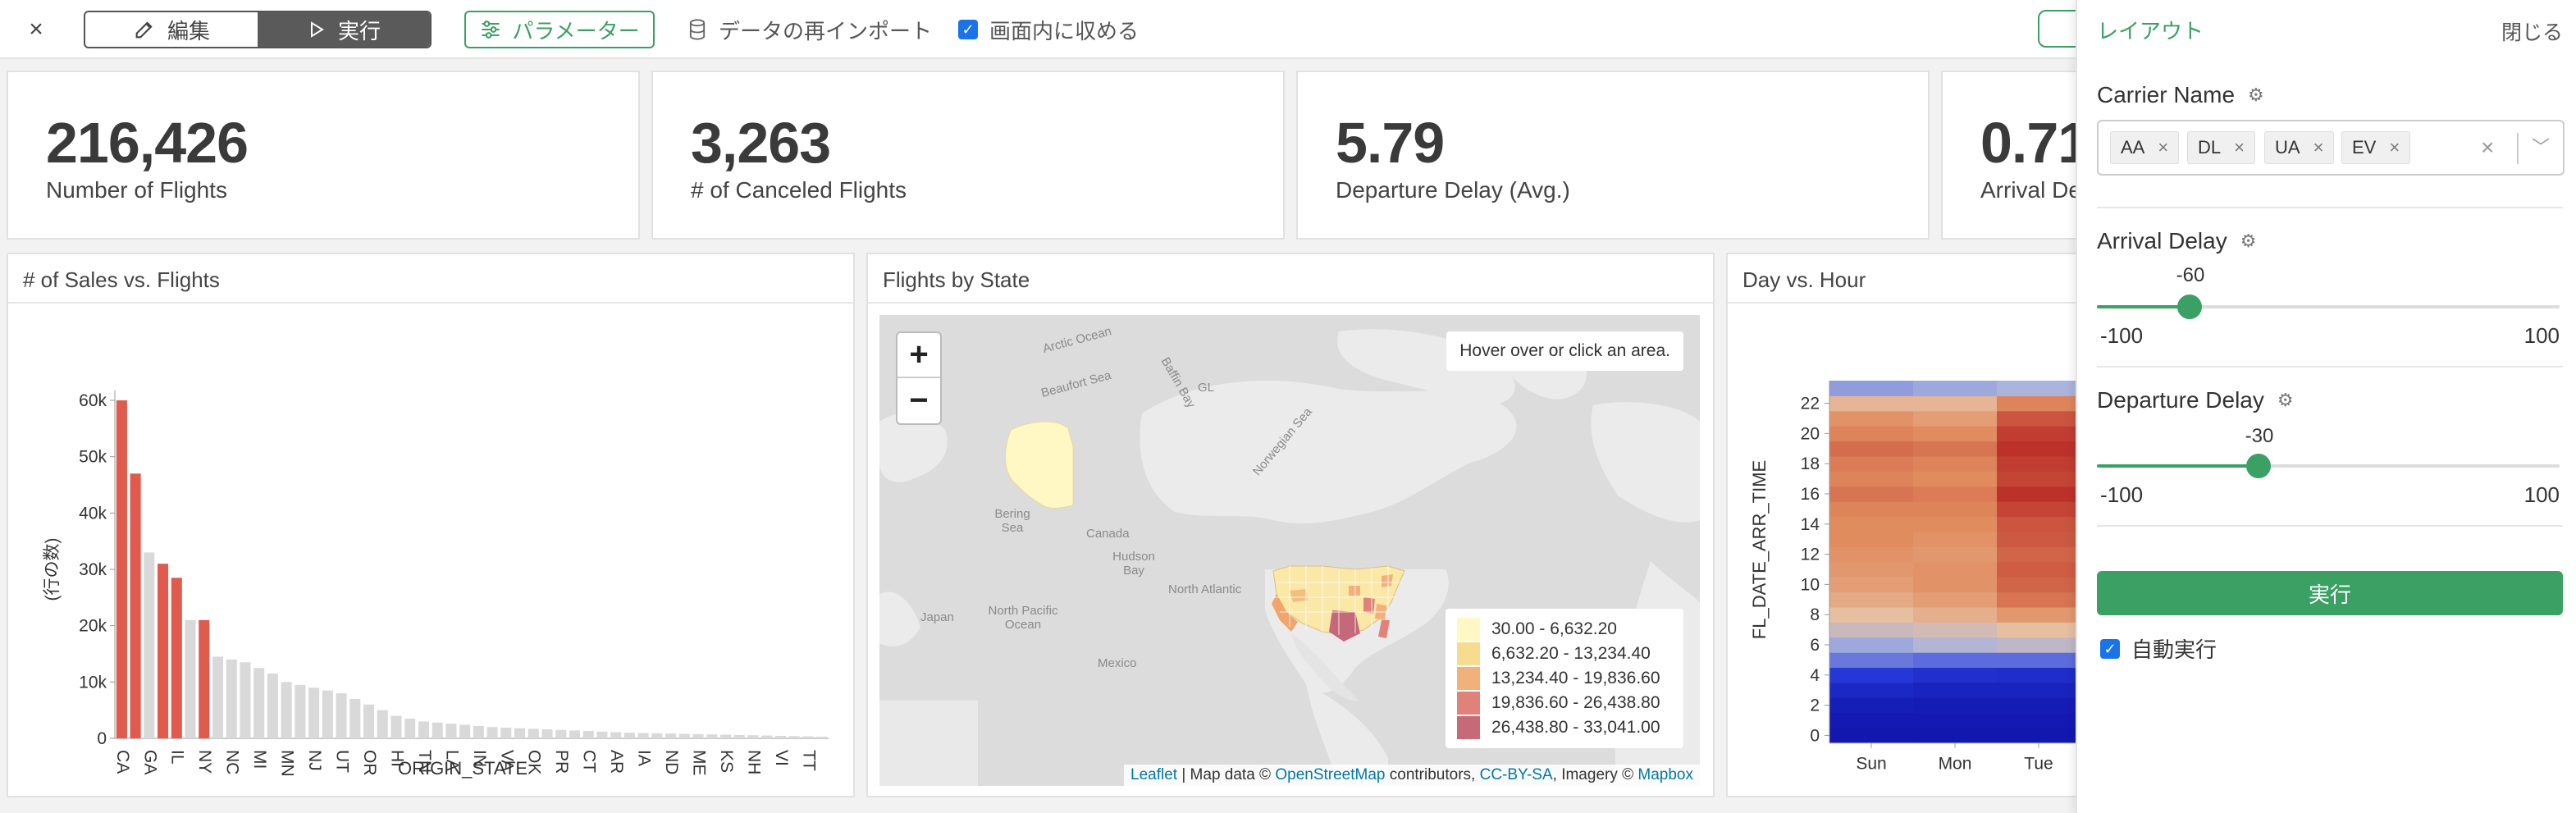 This screenshot has height=813, width=2576. What do you see at coordinates (1810, 433) in the screenshot?
I see `y-tick-label: 20` at bounding box center [1810, 433].